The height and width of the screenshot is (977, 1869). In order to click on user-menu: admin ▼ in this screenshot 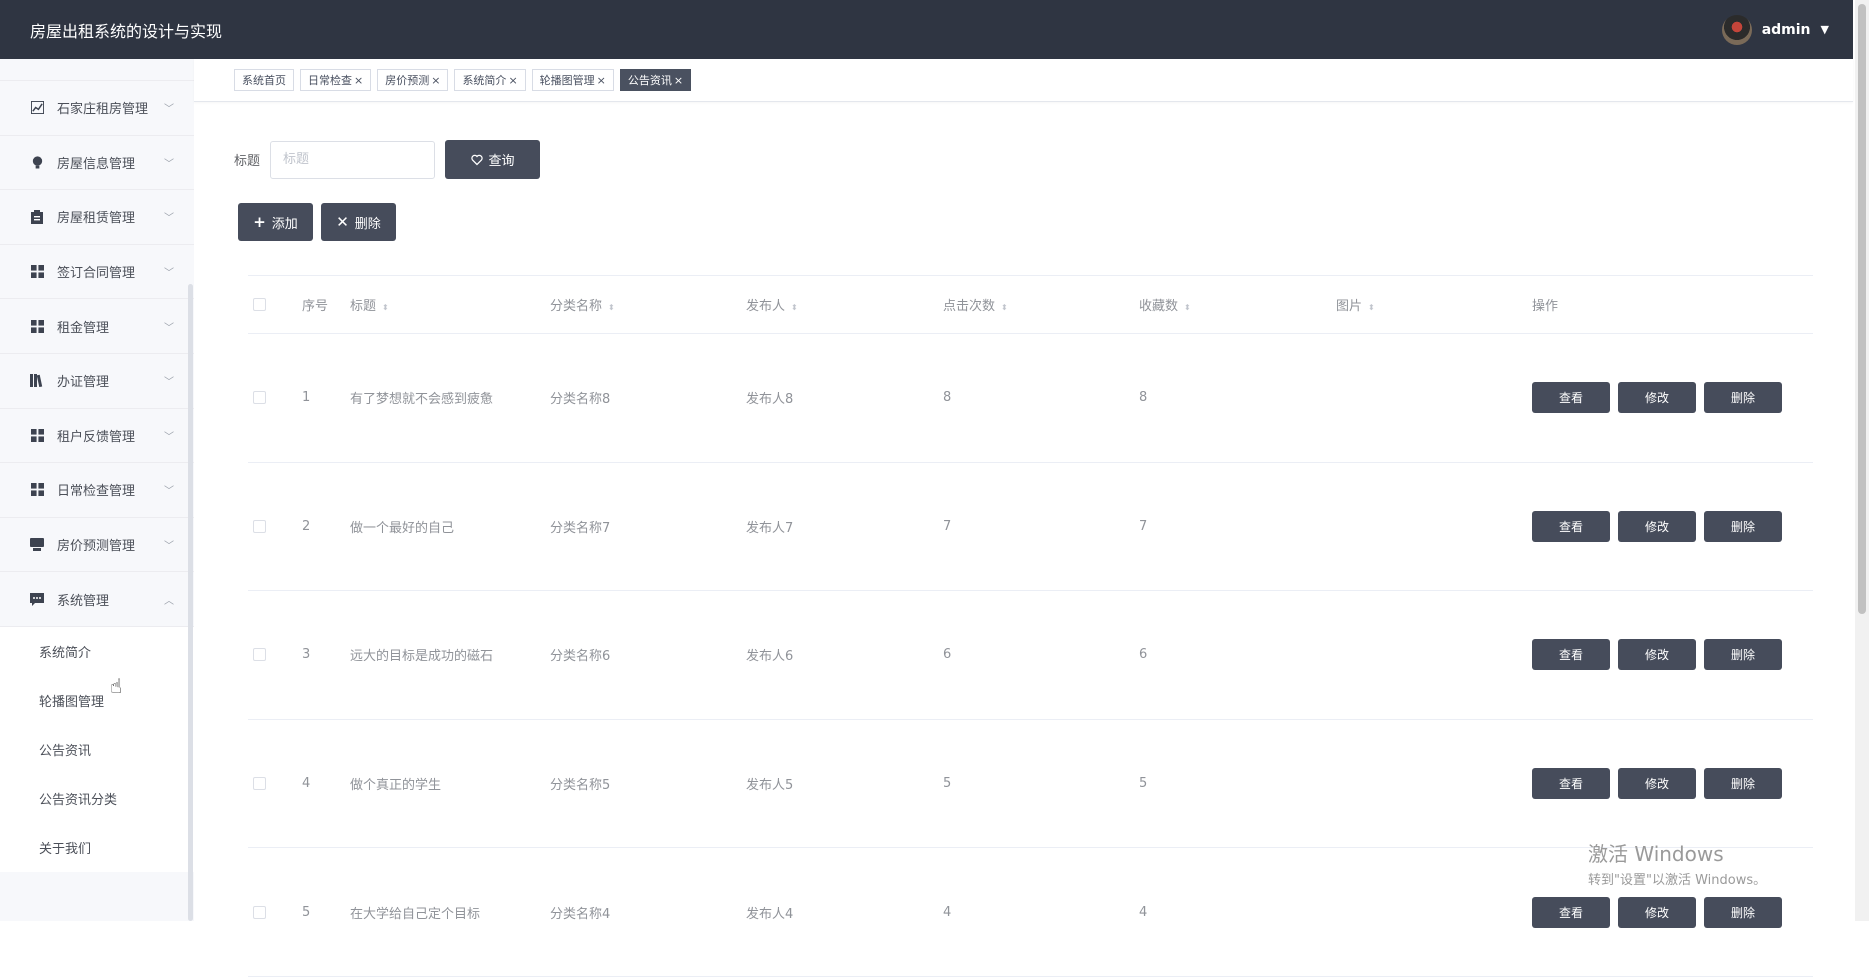, I will do `click(1775, 29)`.